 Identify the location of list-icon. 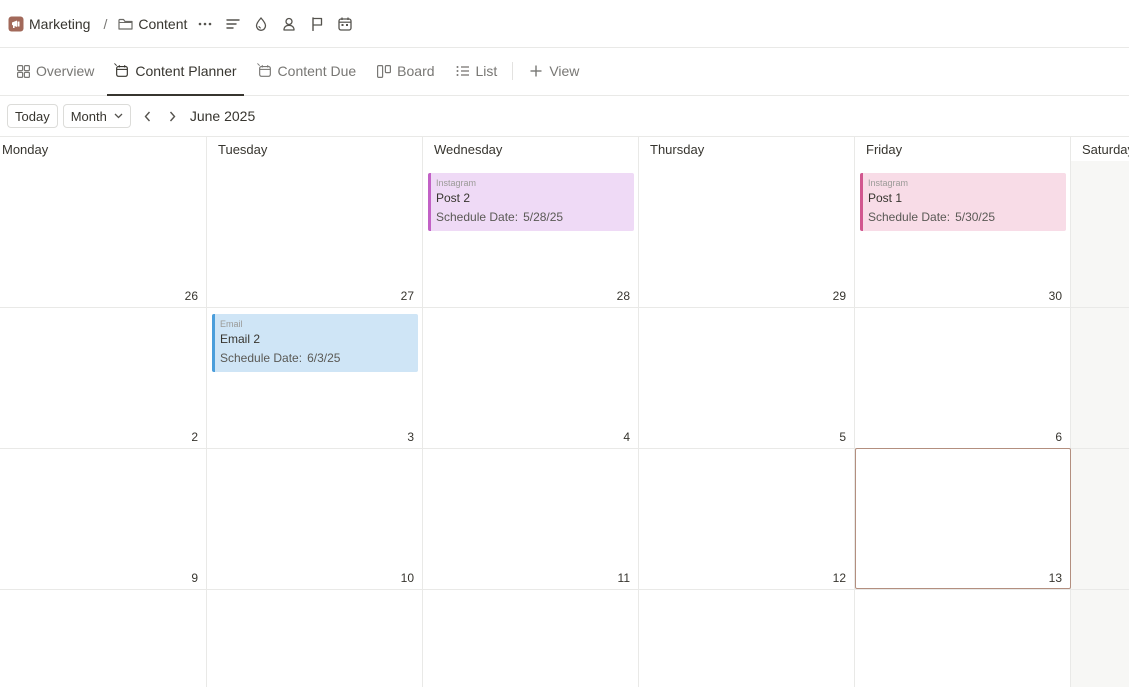
(463, 71).